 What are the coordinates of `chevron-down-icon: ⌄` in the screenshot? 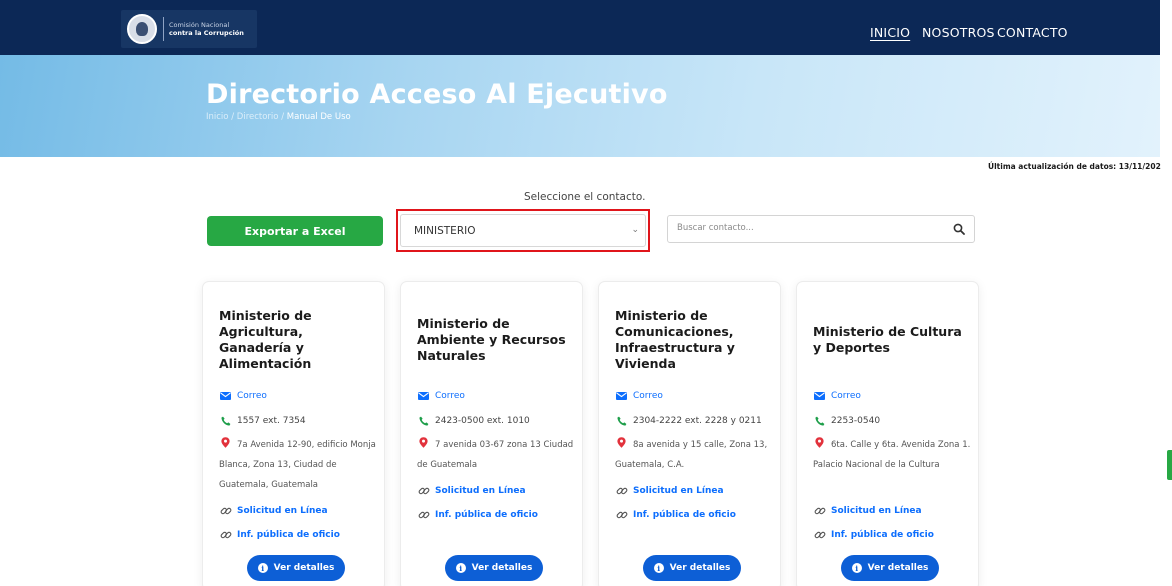 It's located at (635, 230).